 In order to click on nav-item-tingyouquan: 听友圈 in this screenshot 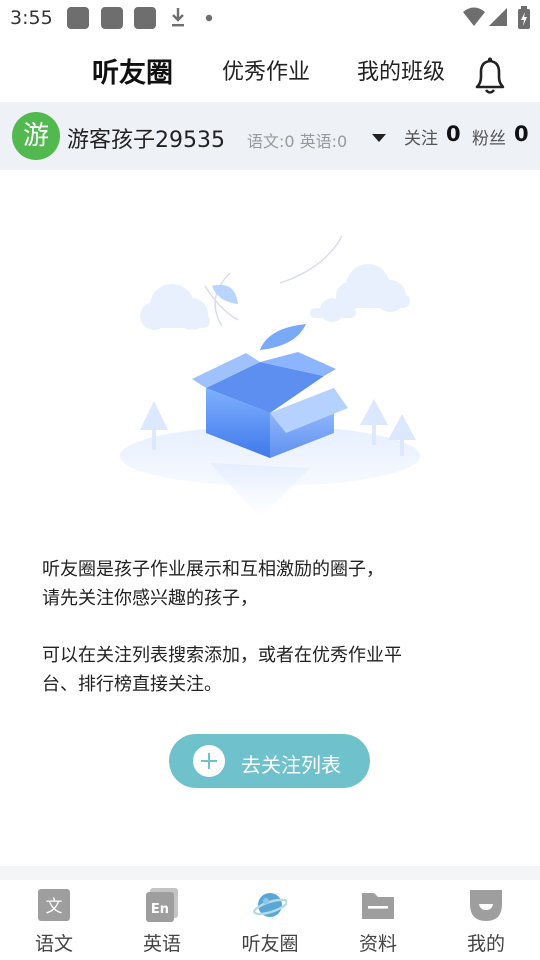, I will do `click(270, 920)`.